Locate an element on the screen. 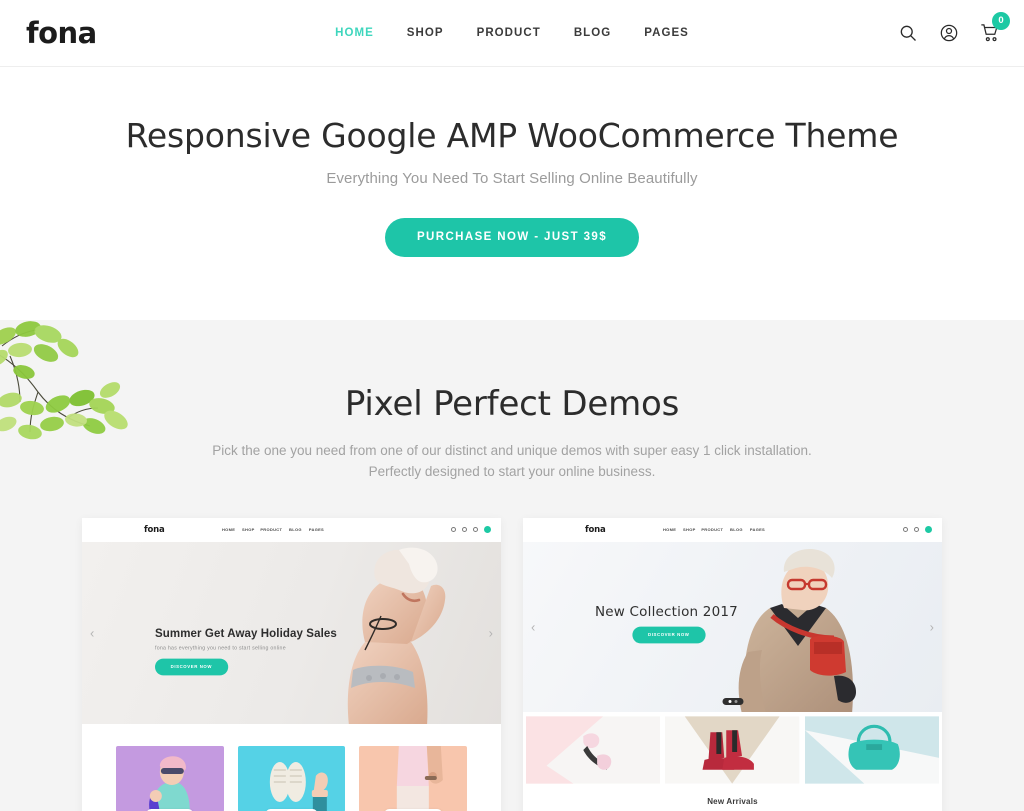 The height and width of the screenshot is (811, 1024). search-icon is located at coordinates (908, 33).